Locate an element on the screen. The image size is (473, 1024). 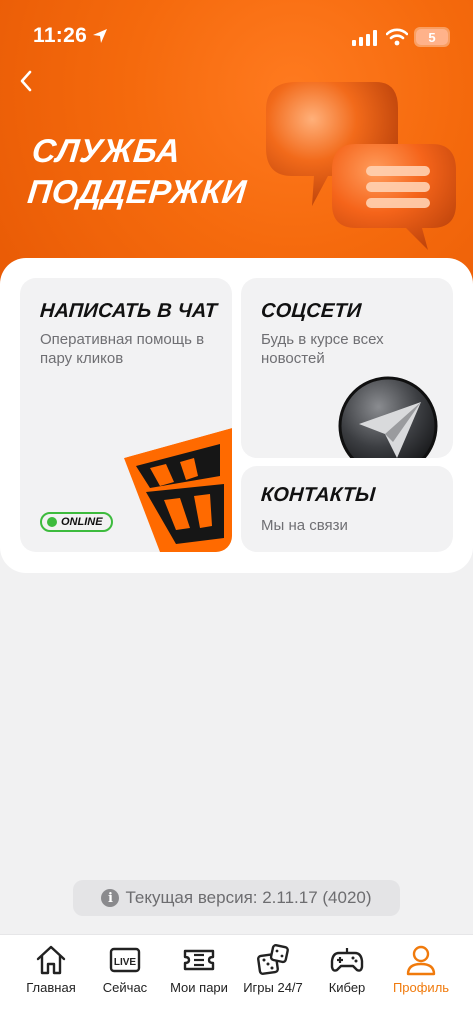
tab-cyber: Кибер is located at coordinates (347, 971).